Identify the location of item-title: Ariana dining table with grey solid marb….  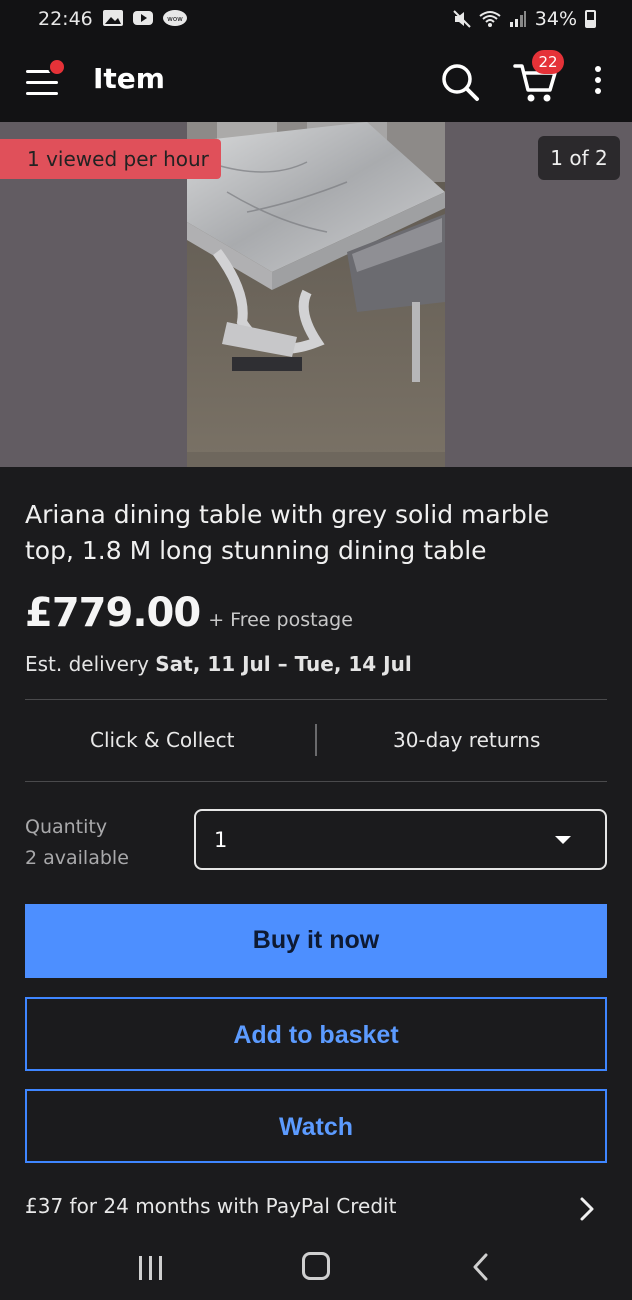
(287, 532).